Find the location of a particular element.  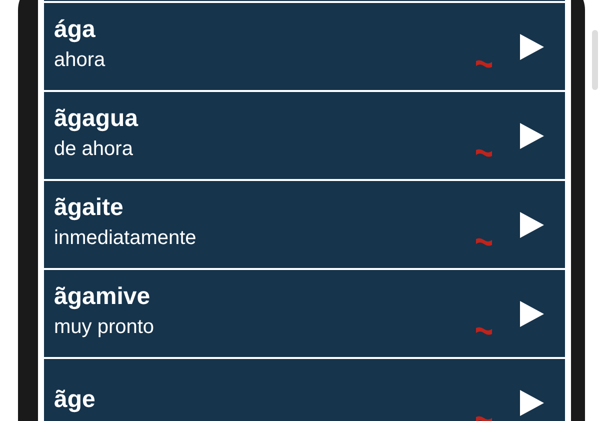

translation-text: muy pronto is located at coordinates (105, 327).